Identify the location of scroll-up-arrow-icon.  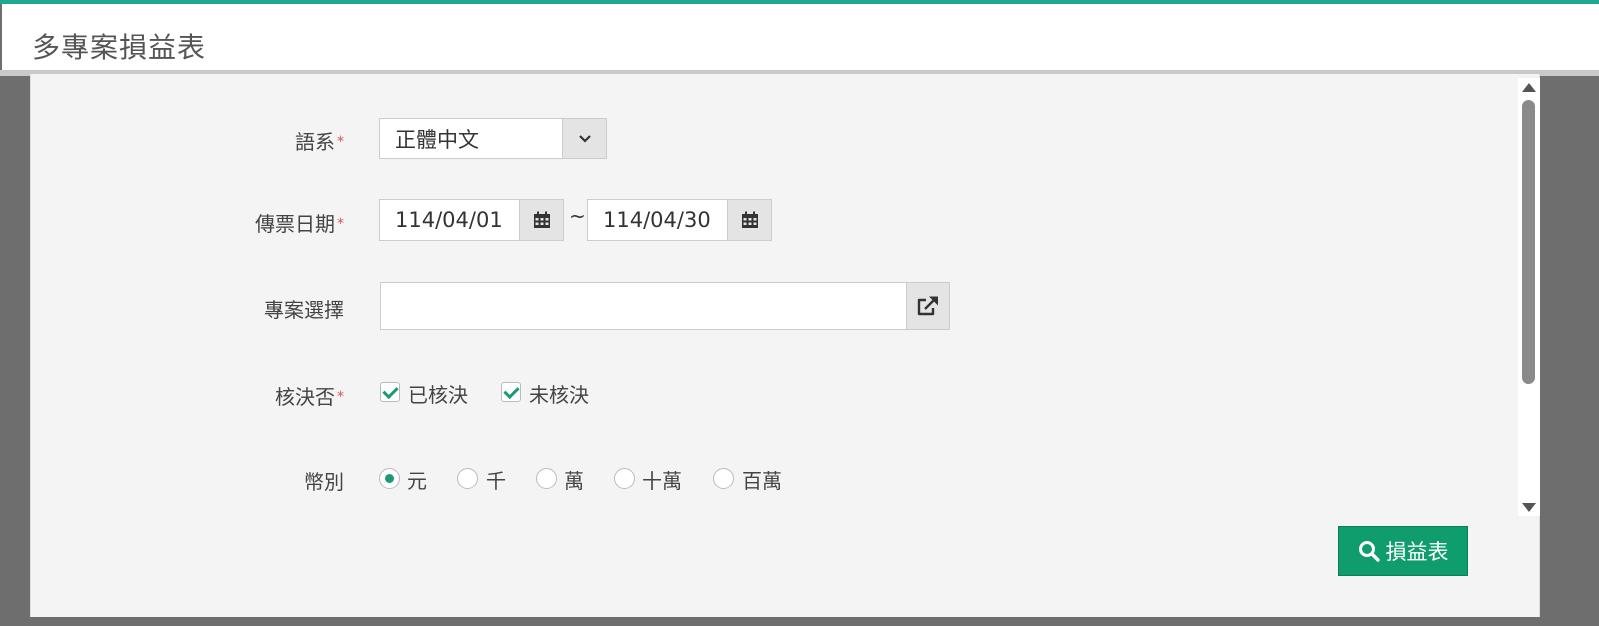
(1529, 87).